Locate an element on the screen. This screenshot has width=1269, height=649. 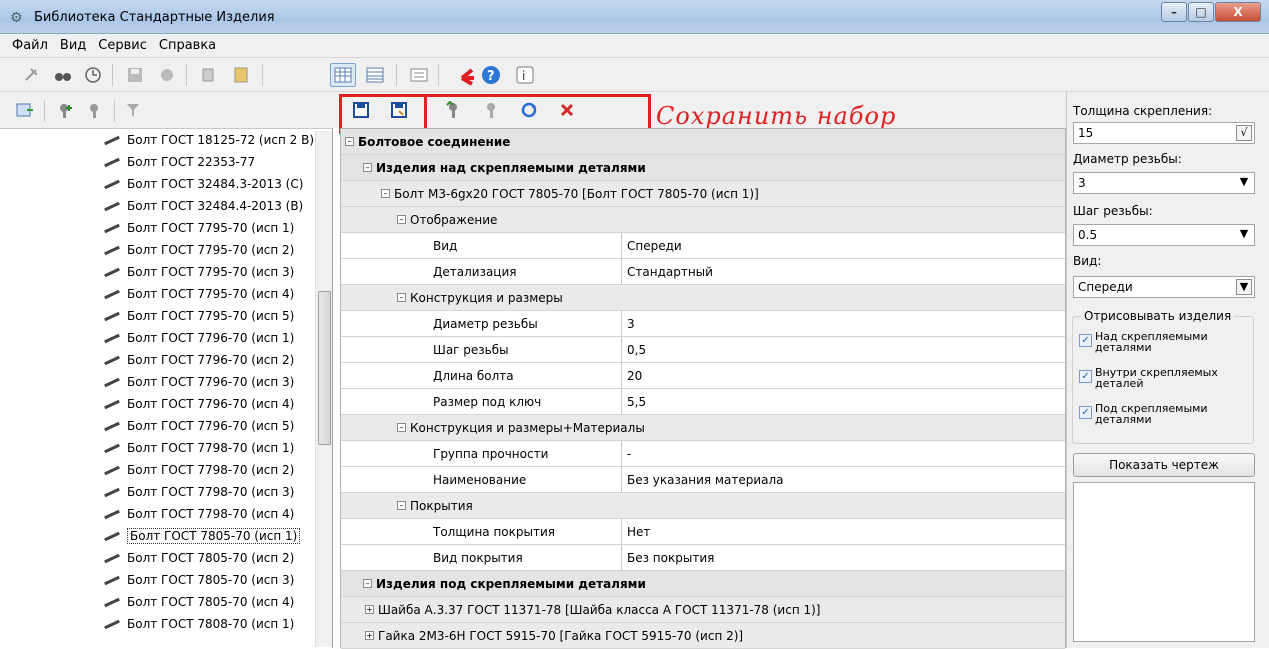
tree-item: Болт ГОСТ 7805-70 (исп 3) is located at coordinates (199, 580).